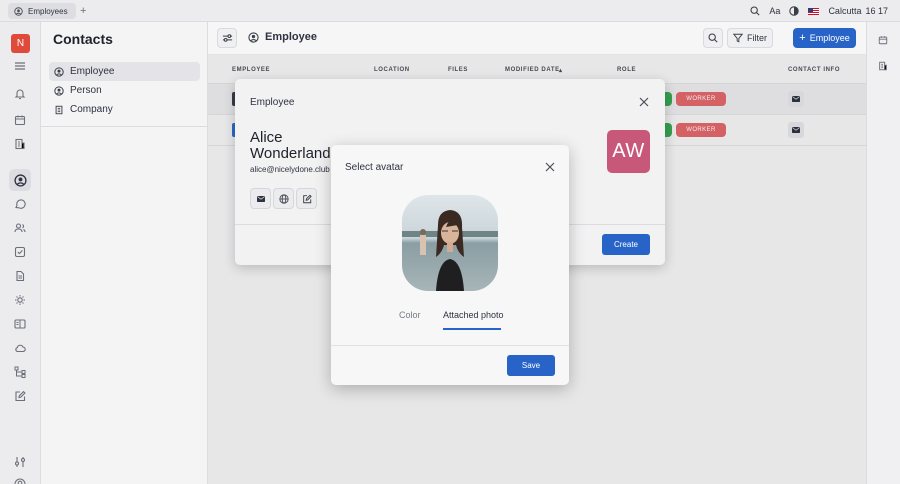 This screenshot has height=484, width=900. I want to click on cloud-icon, so click(20, 348).